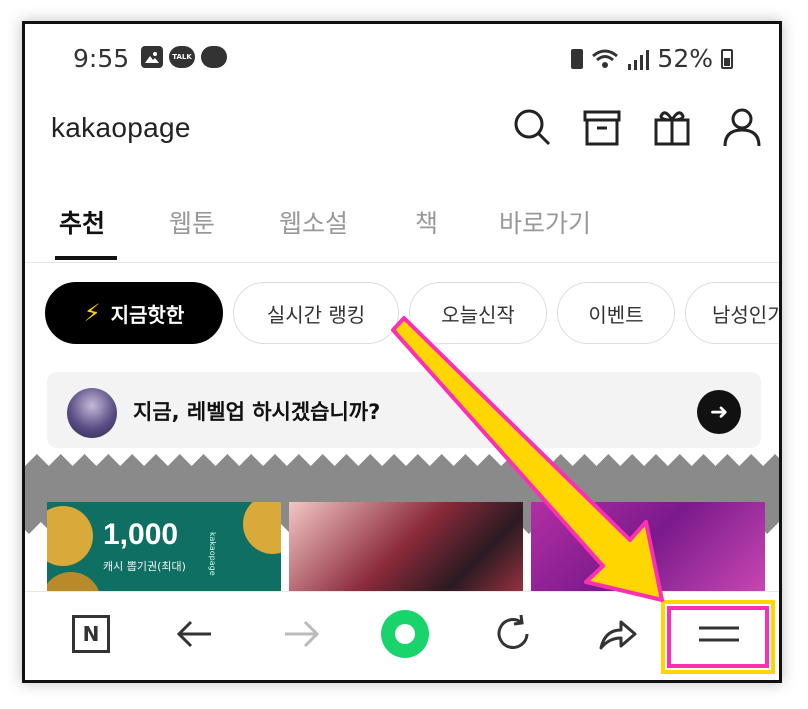 The width and height of the screenshot is (808, 709). Describe the element at coordinates (532, 127) in the screenshot. I see `search-icon` at that location.